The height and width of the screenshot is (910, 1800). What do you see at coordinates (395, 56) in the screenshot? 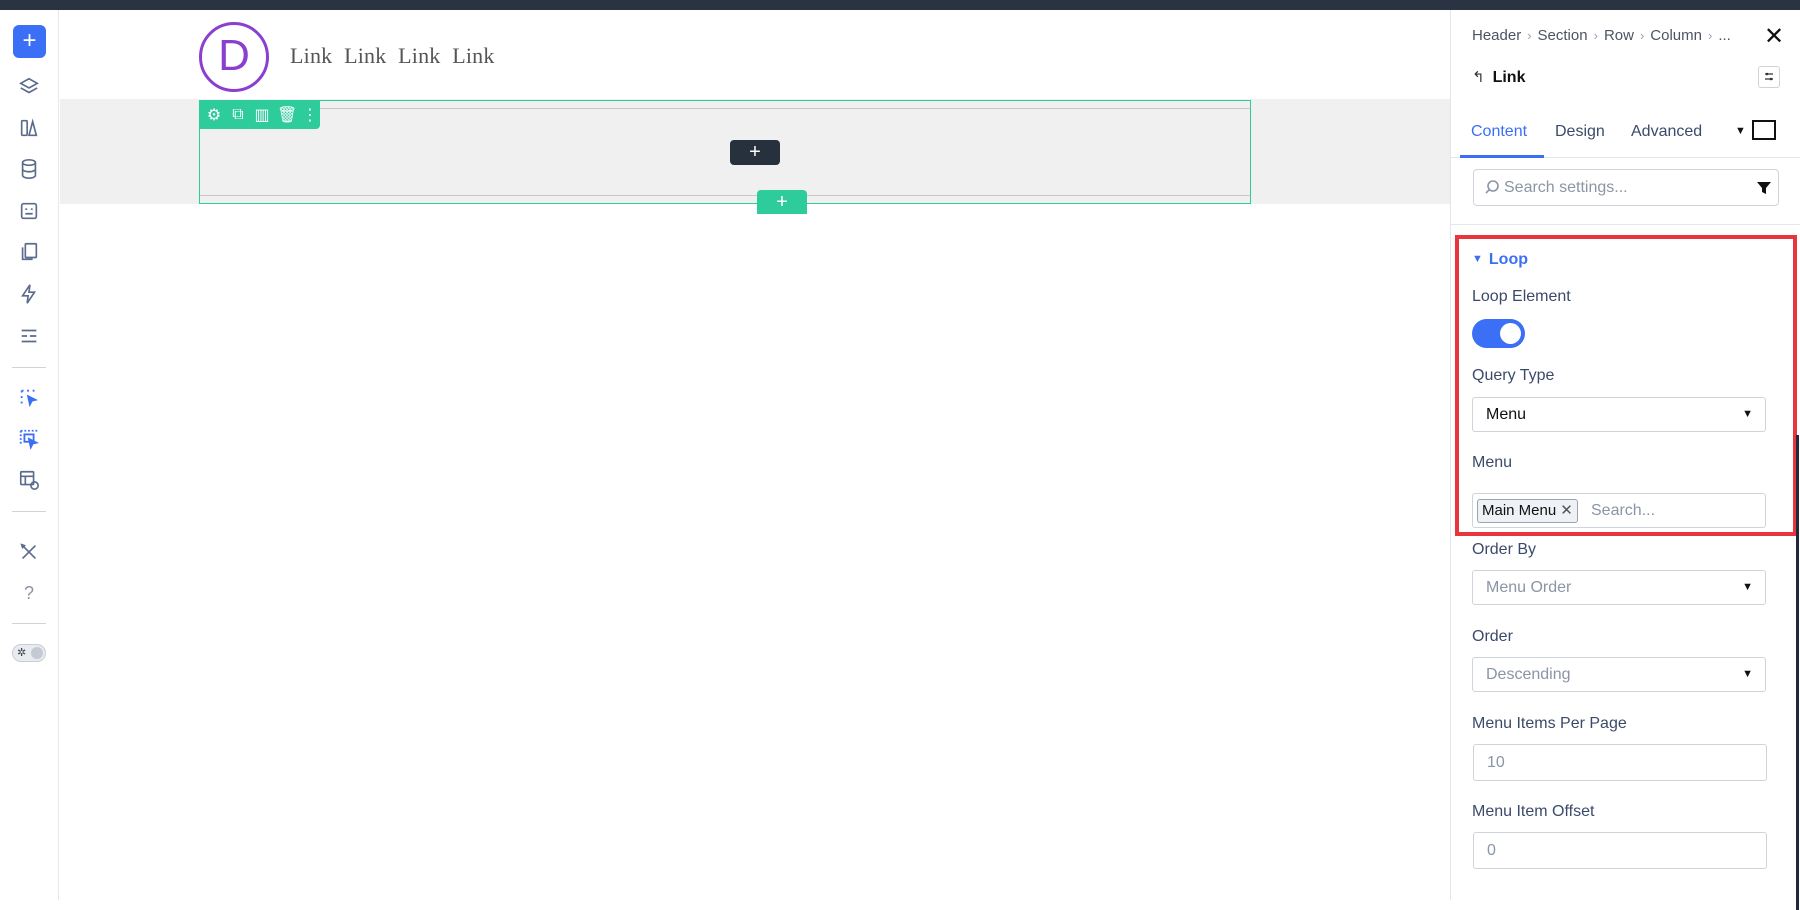
I see `nav-menu: Link Link Link Link` at bounding box center [395, 56].